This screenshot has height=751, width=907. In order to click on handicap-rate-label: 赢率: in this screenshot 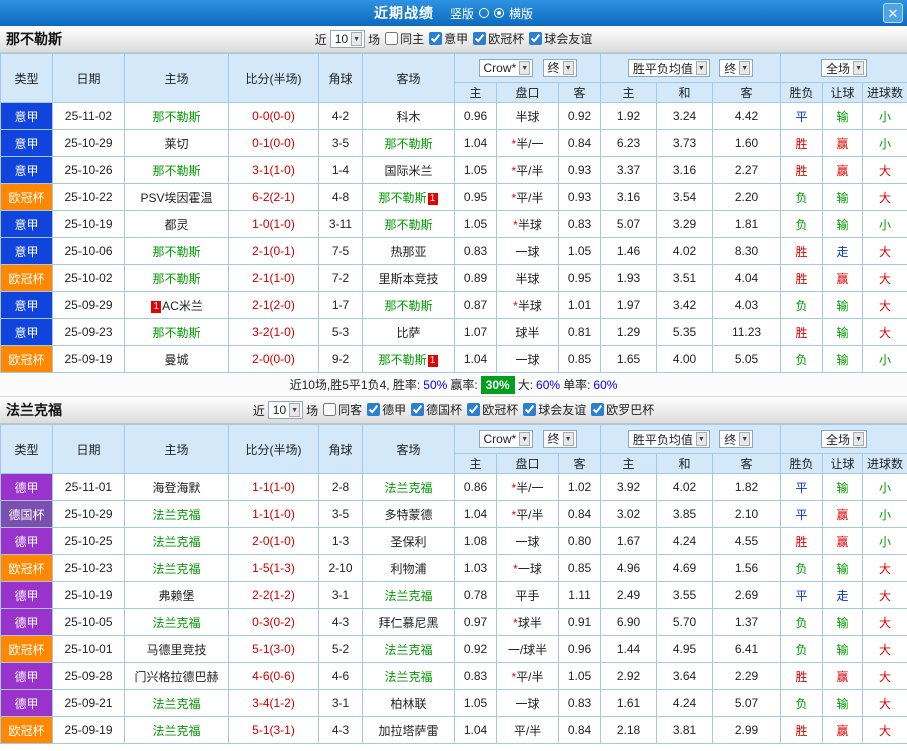, I will do `click(464, 385)`.